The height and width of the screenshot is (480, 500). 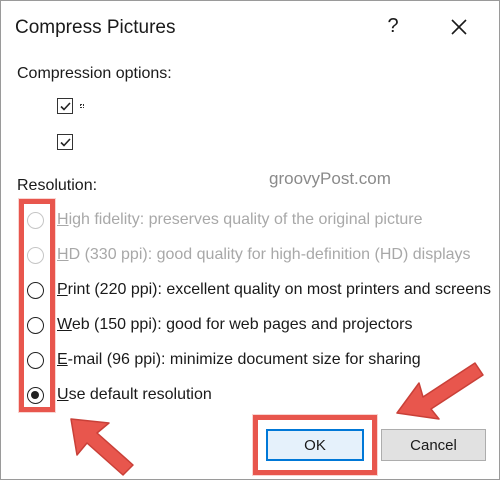 I want to click on apply-only-checkbox, so click(x=65, y=106).